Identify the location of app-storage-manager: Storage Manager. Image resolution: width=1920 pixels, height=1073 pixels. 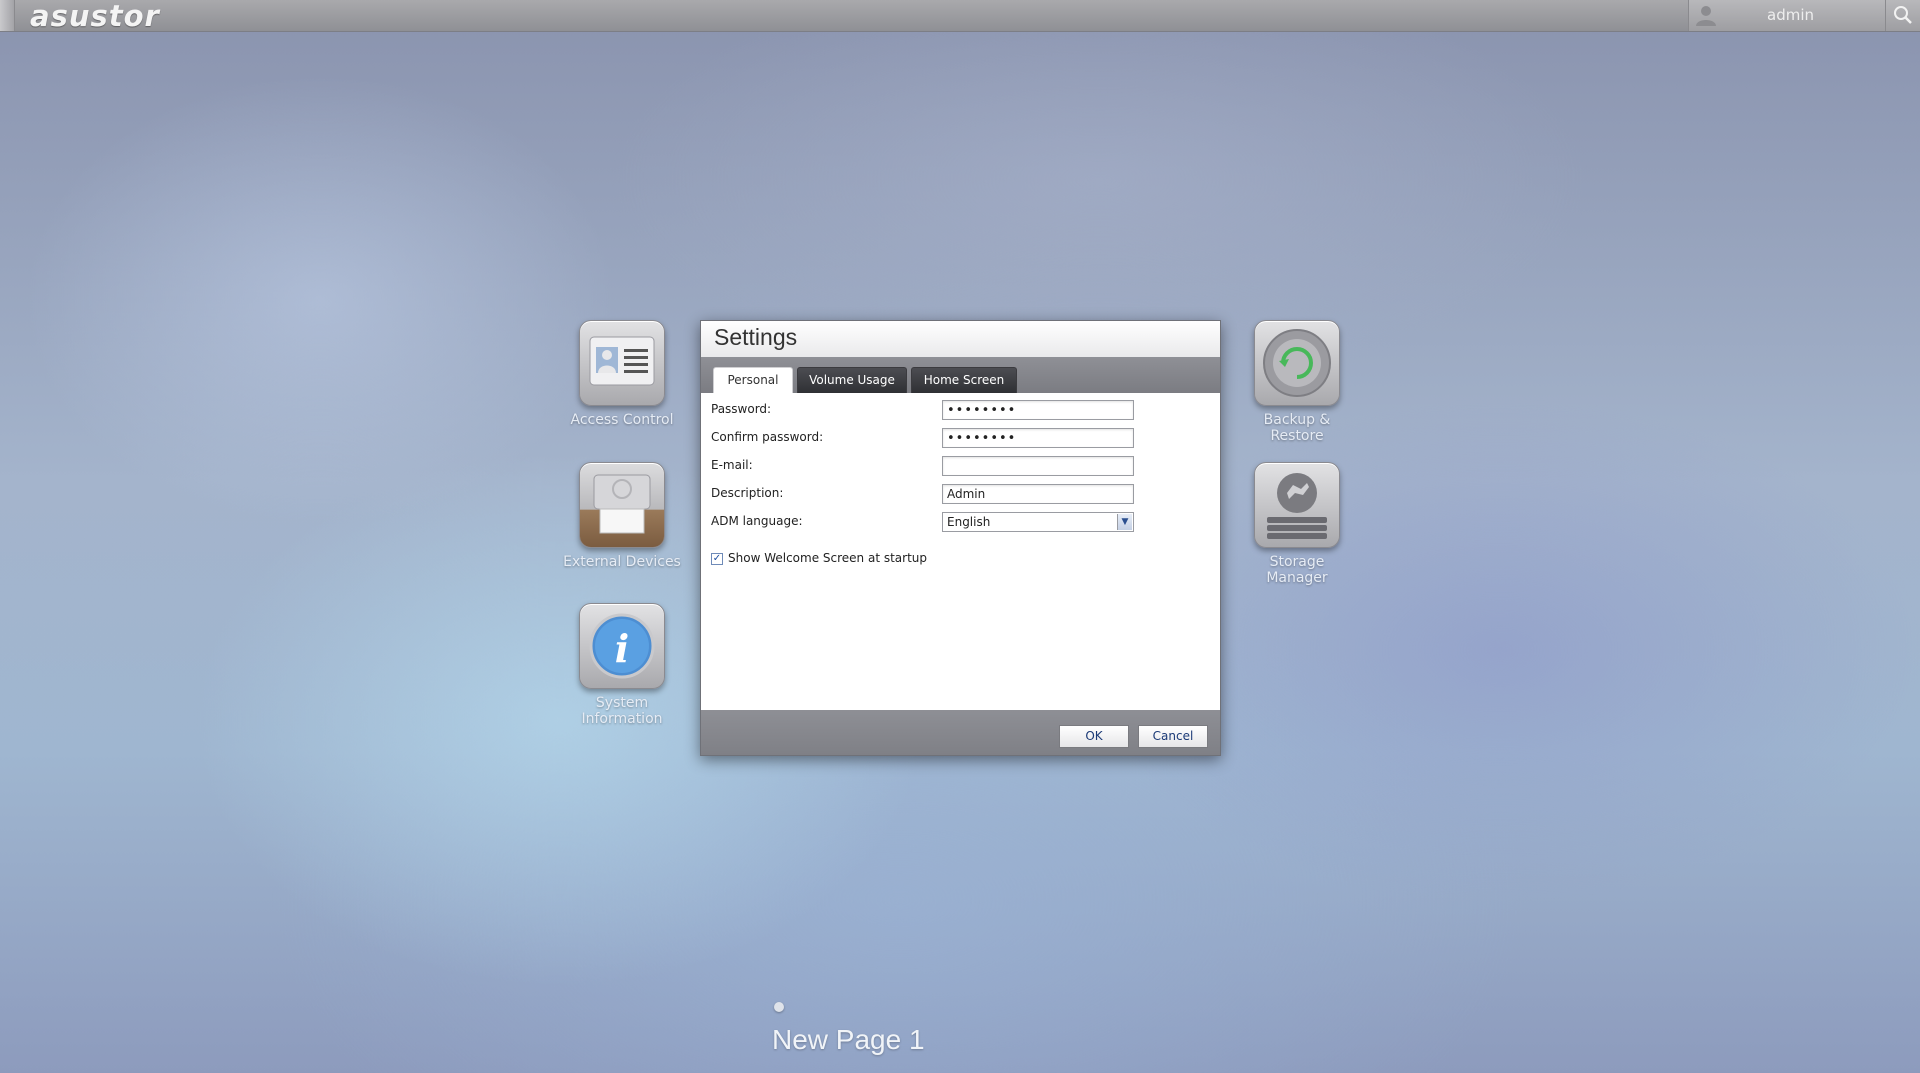
(1297, 524).